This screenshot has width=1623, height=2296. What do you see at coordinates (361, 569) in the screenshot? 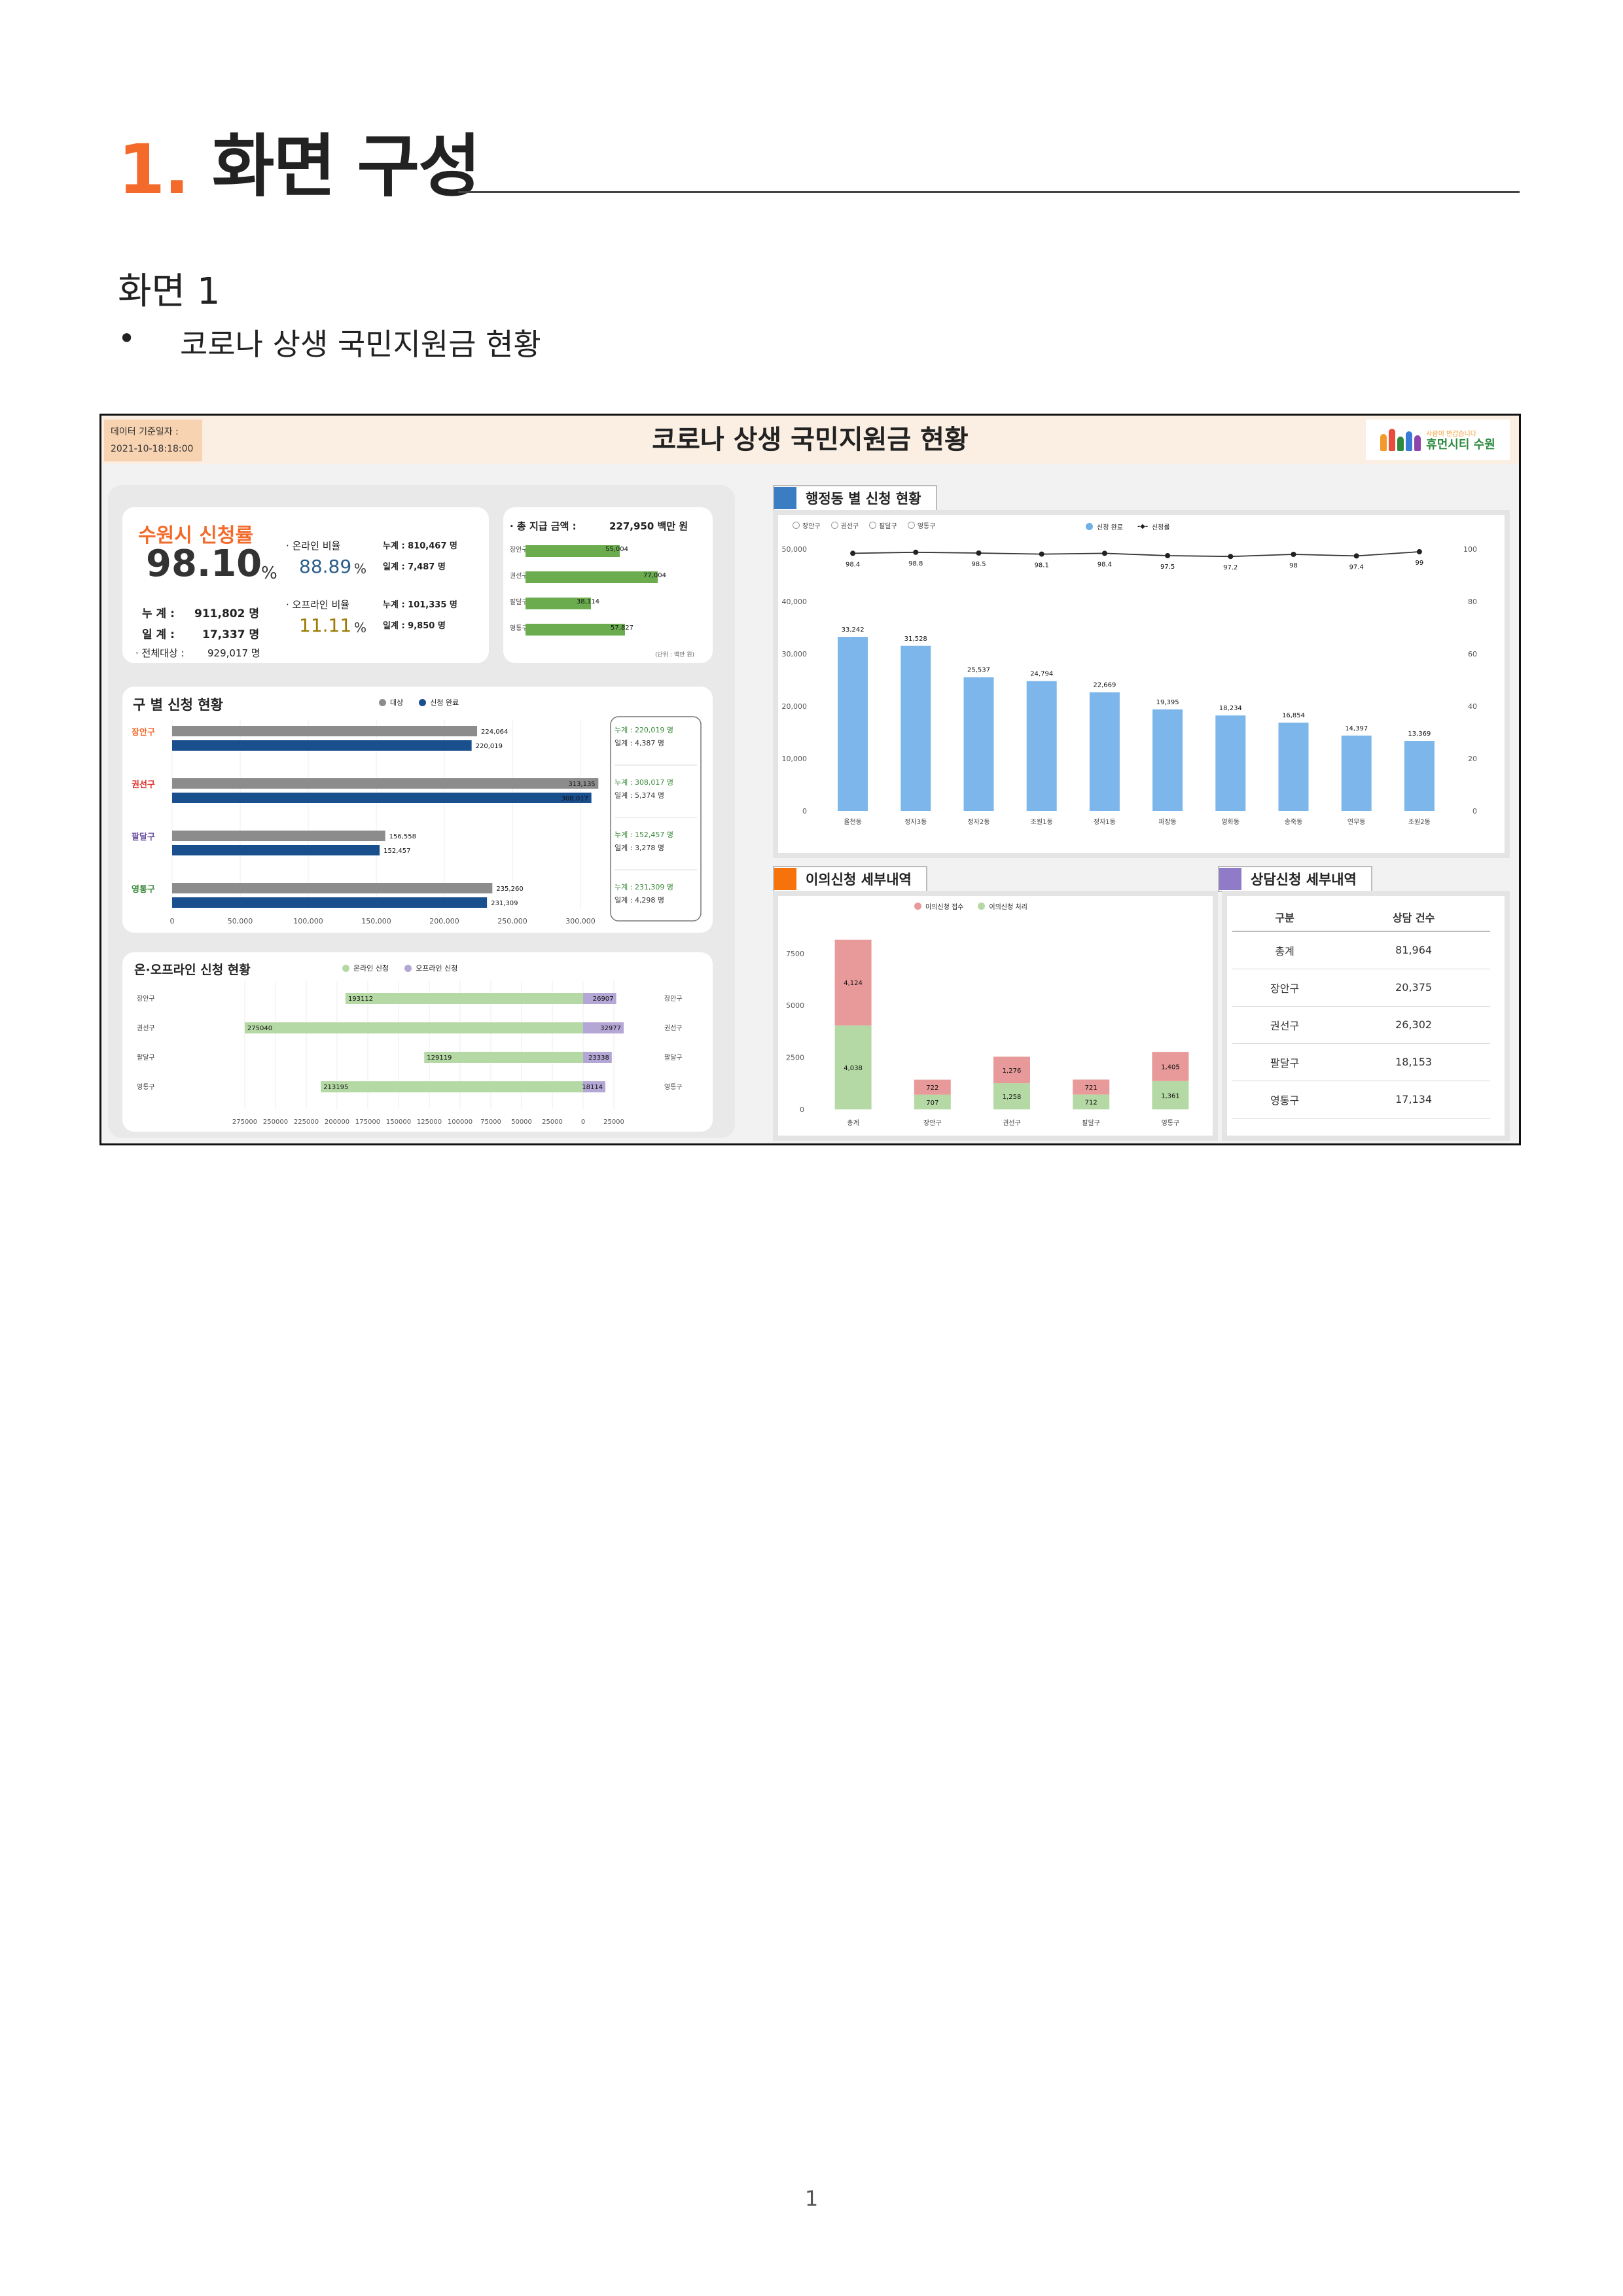
I see `online-pct: %` at bounding box center [361, 569].